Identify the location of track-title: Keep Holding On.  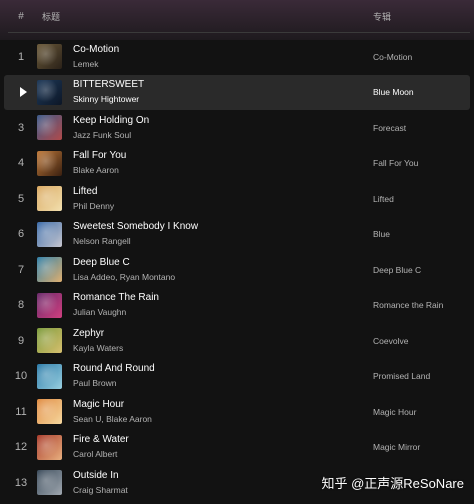
(223, 120).